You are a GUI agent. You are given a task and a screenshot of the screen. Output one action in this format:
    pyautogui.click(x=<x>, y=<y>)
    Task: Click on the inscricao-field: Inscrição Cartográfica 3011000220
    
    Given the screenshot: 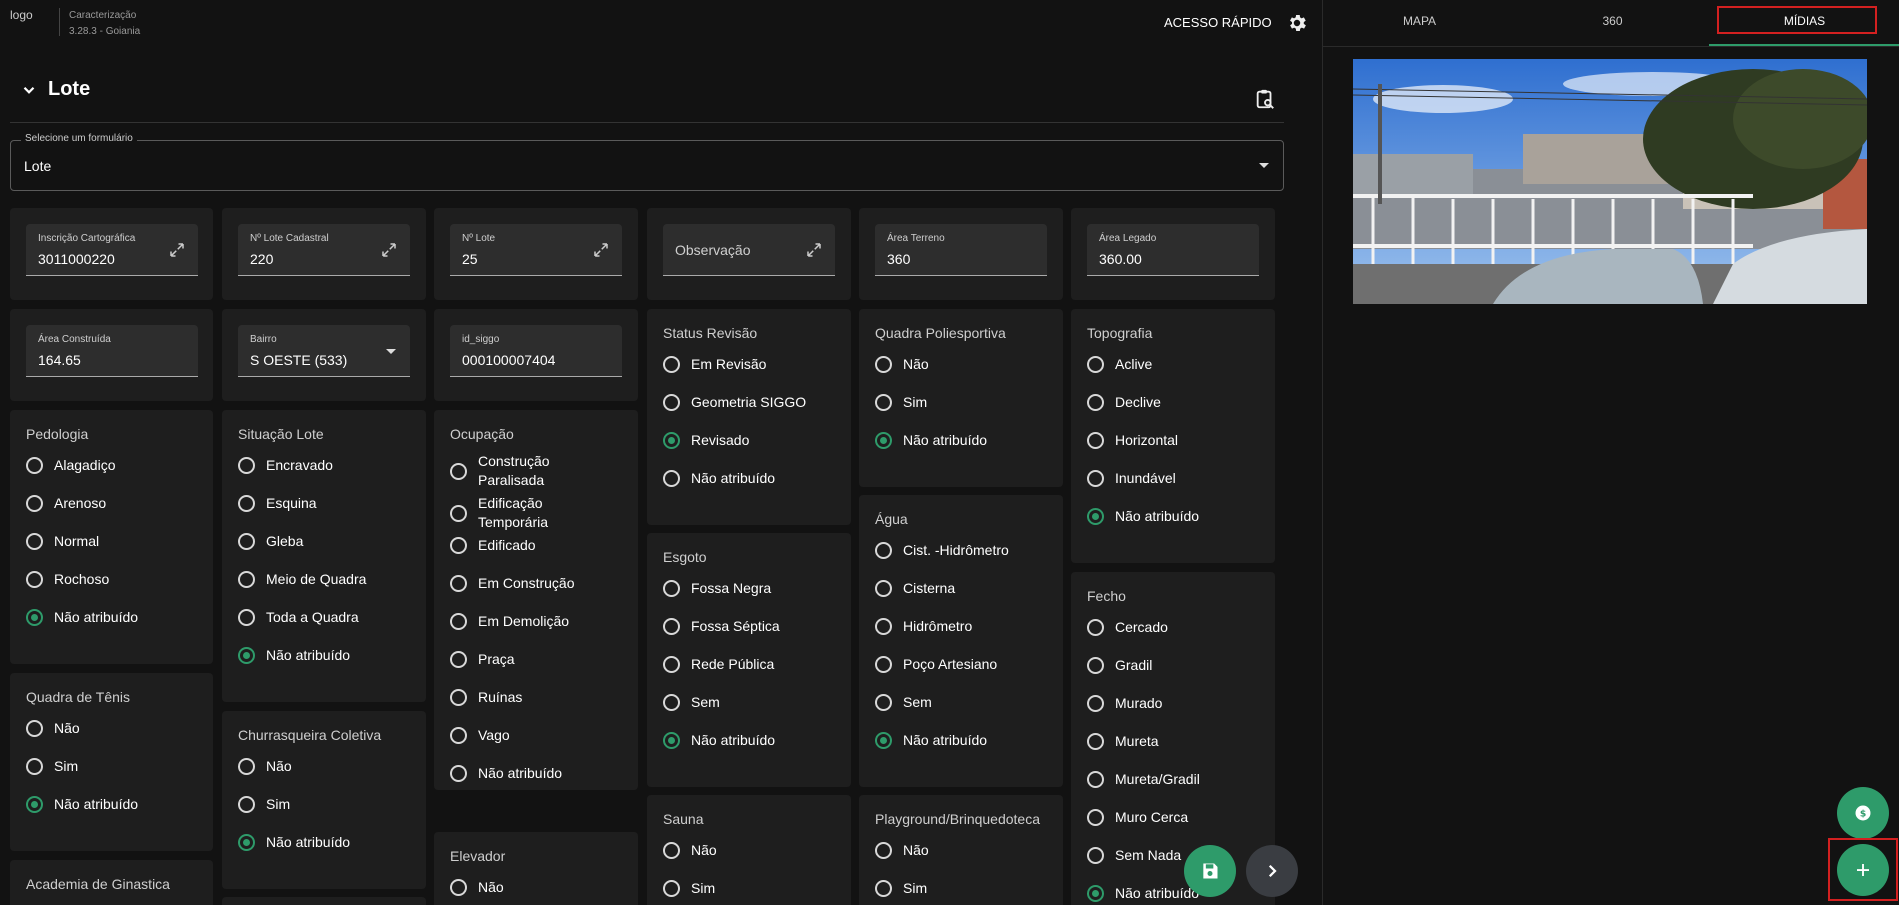 What is the action you would take?
    pyautogui.click(x=112, y=250)
    